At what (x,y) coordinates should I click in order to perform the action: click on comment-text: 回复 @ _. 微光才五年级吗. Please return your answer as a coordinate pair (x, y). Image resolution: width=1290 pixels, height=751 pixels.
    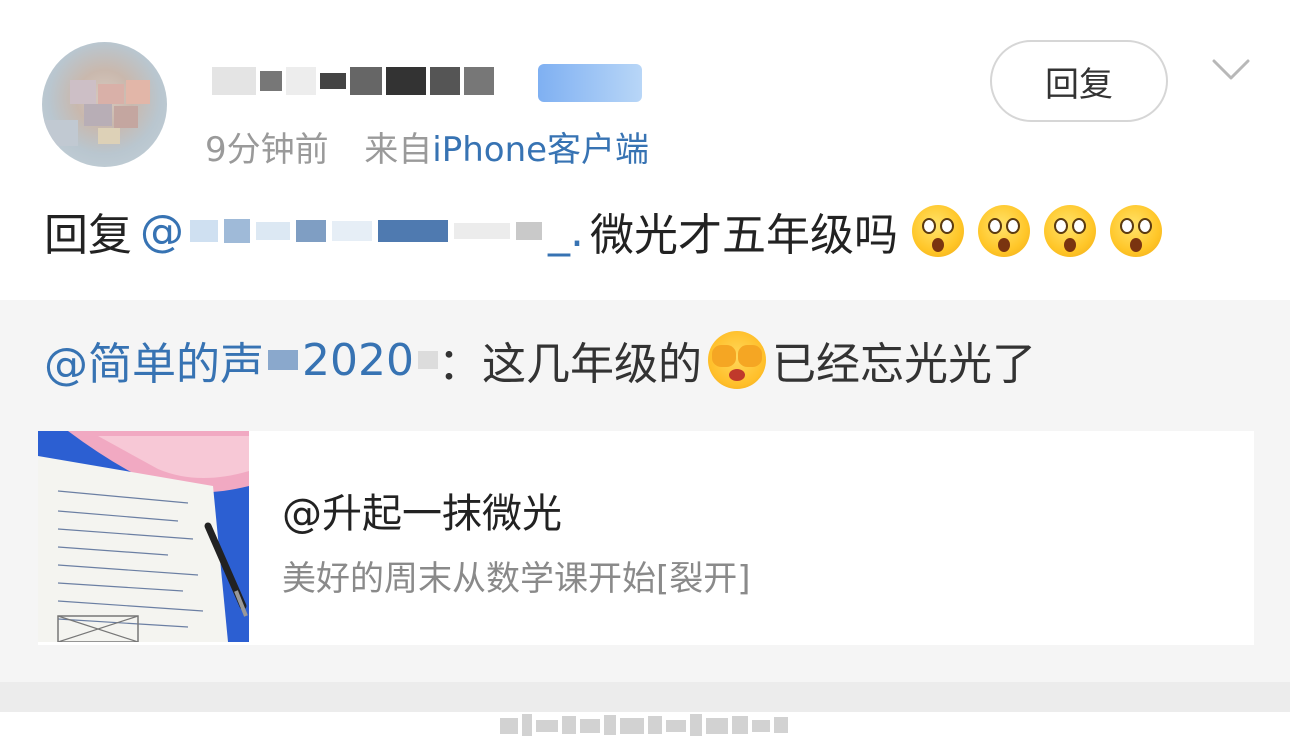
    Looking at the image, I should click on (603, 231).